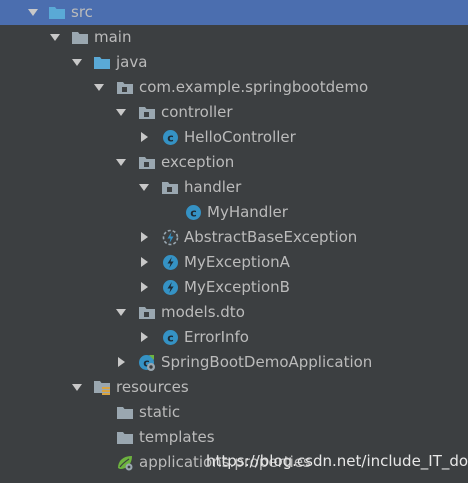  Describe the element at coordinates (57, 12) in the screenshot. I see `folder-source-root-icon` at that location.